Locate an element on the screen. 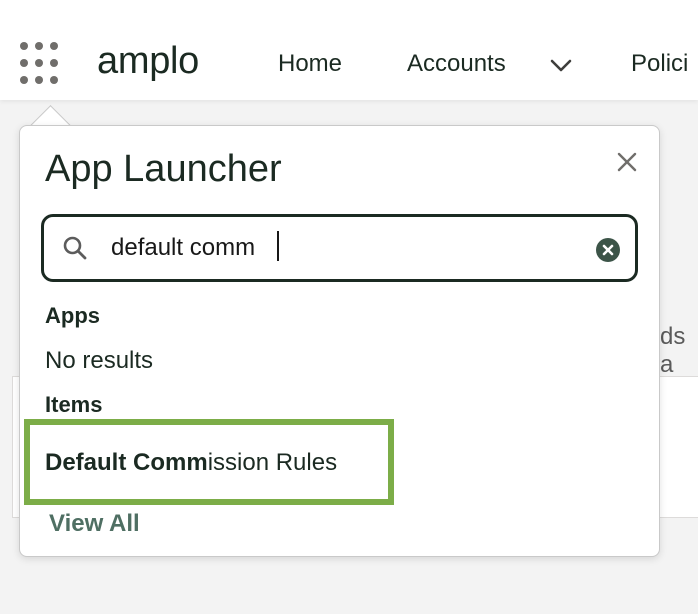  nav-item-policies: Polici is located at coordinates (659, 64).